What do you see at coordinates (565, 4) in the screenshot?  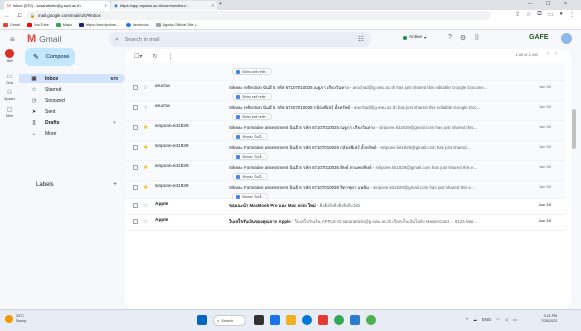 I see `close-window-icon: ×` at bounding box center [565, 4].